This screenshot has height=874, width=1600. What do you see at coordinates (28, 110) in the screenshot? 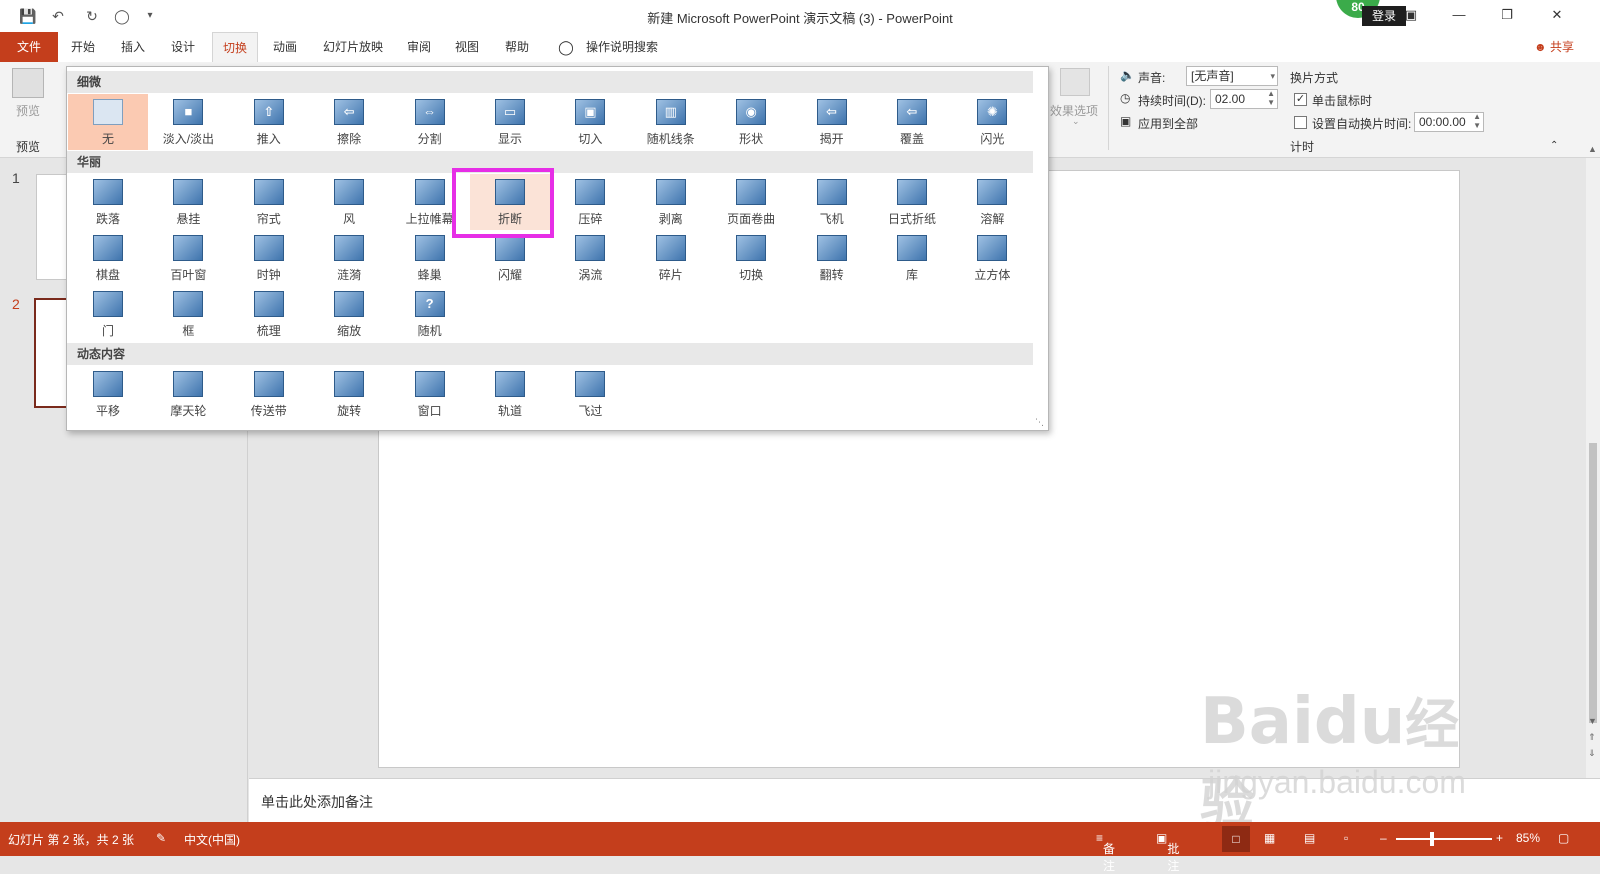
I see `preview-button: 预览` at bounding box center [28, 110].